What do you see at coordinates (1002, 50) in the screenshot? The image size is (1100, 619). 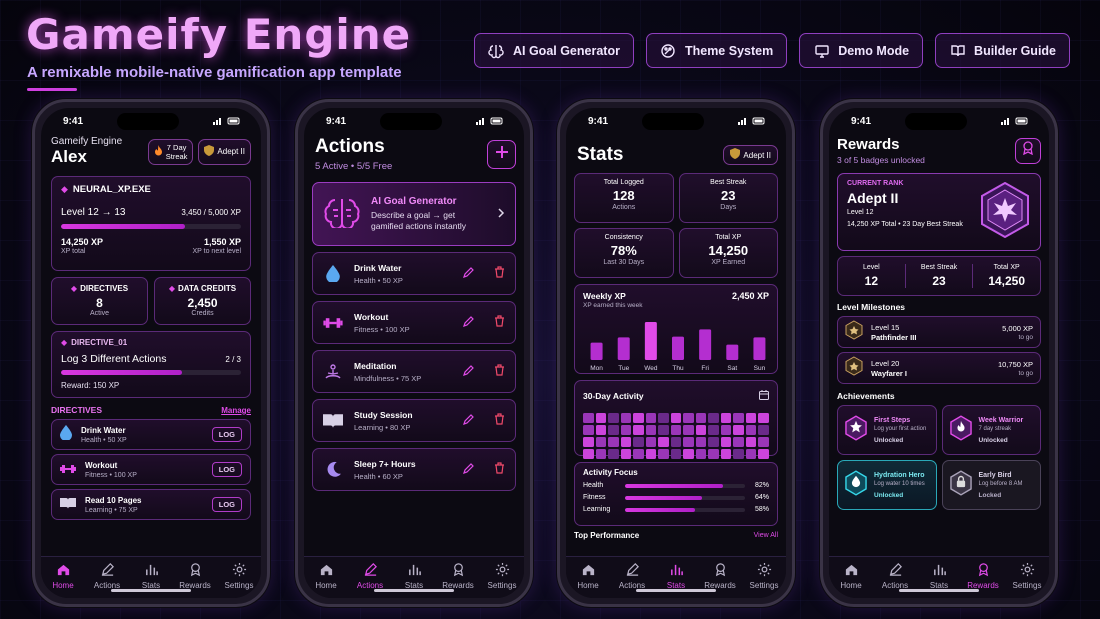 I see `builder-guide-button: Builder Guide` at bounding box center [1002, 50].